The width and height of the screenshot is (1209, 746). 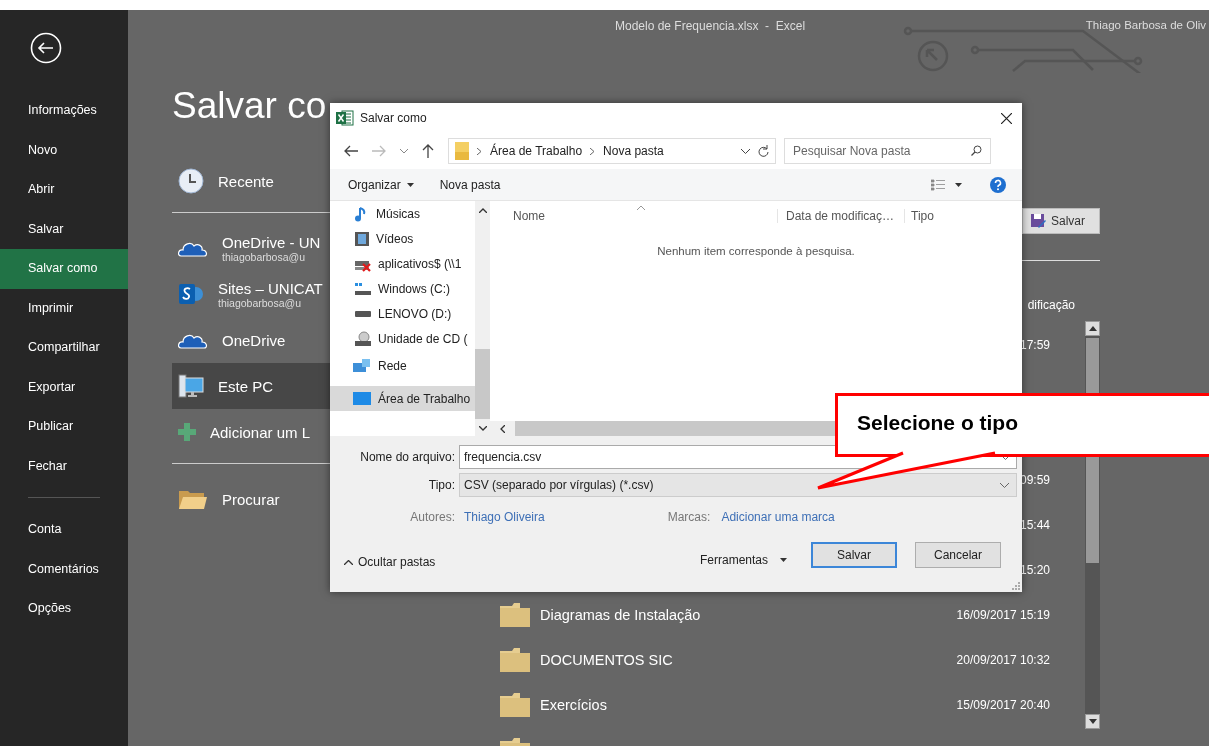 I want to click on field-label: Nome do arquivo:, so click(x=407, y=457).